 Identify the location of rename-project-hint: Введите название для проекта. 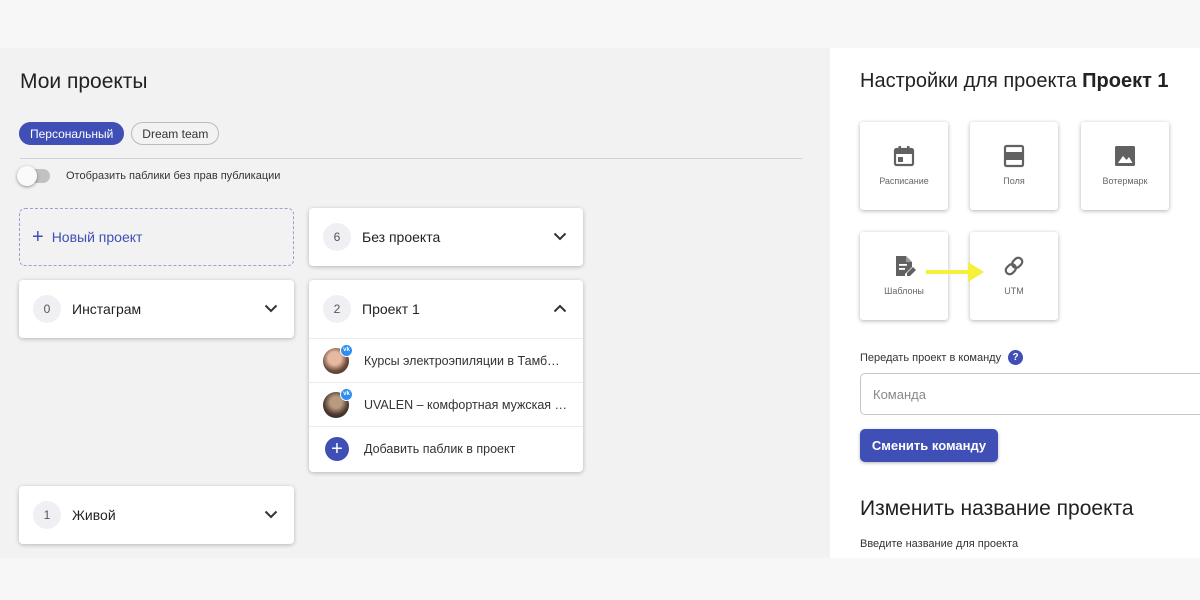
(939, 544).